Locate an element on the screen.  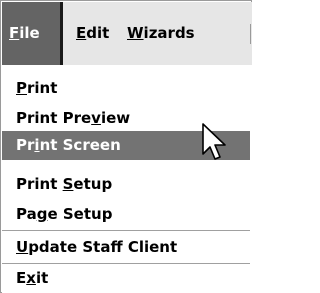
menu-item-page-setup-label: Page Setup is located at coordinates (64, 214).